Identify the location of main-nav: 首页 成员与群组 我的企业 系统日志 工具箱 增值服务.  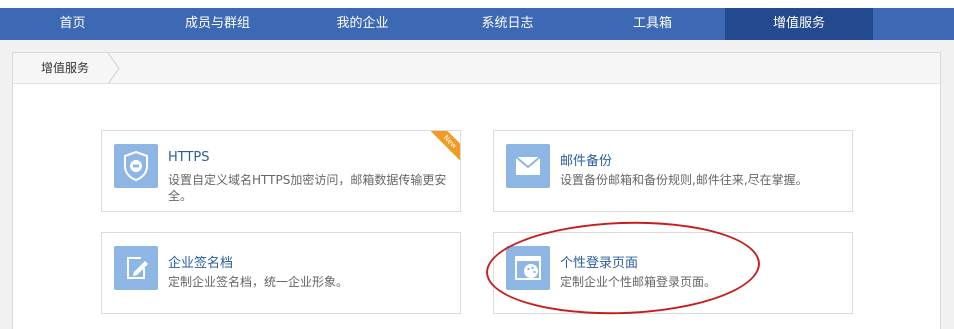
(477, 24).